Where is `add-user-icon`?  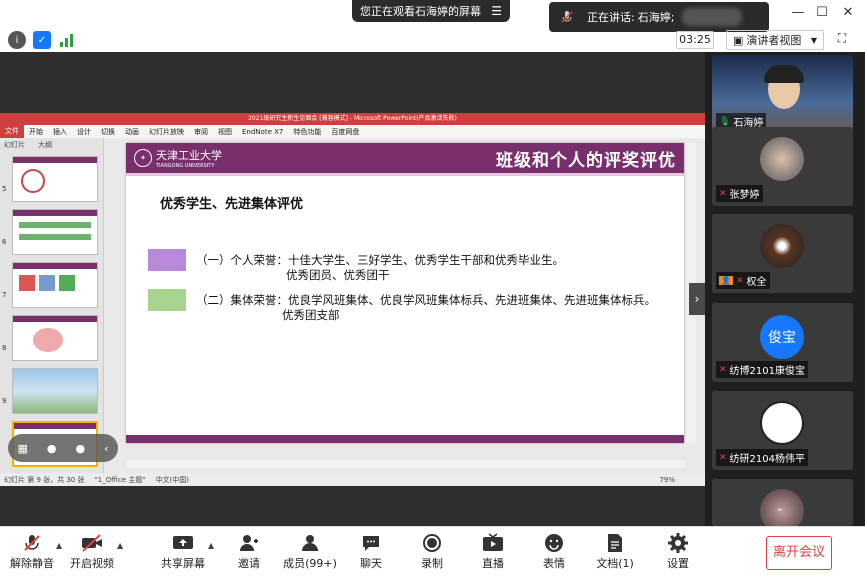 add-user-icon is located at coordinates (249, 544).